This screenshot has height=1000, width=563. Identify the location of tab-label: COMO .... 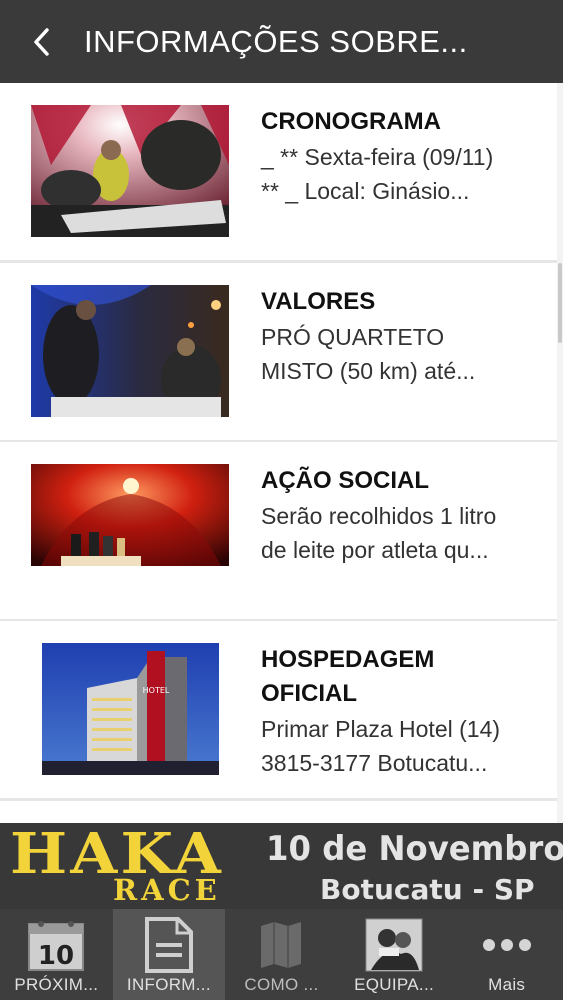
(281, 984).